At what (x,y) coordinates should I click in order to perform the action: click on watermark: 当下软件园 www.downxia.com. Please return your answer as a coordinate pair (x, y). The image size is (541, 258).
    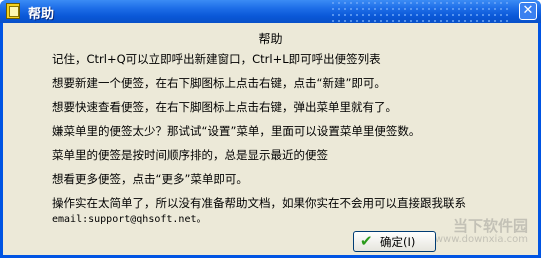
    Looking at the image, I should click on (481, 233).